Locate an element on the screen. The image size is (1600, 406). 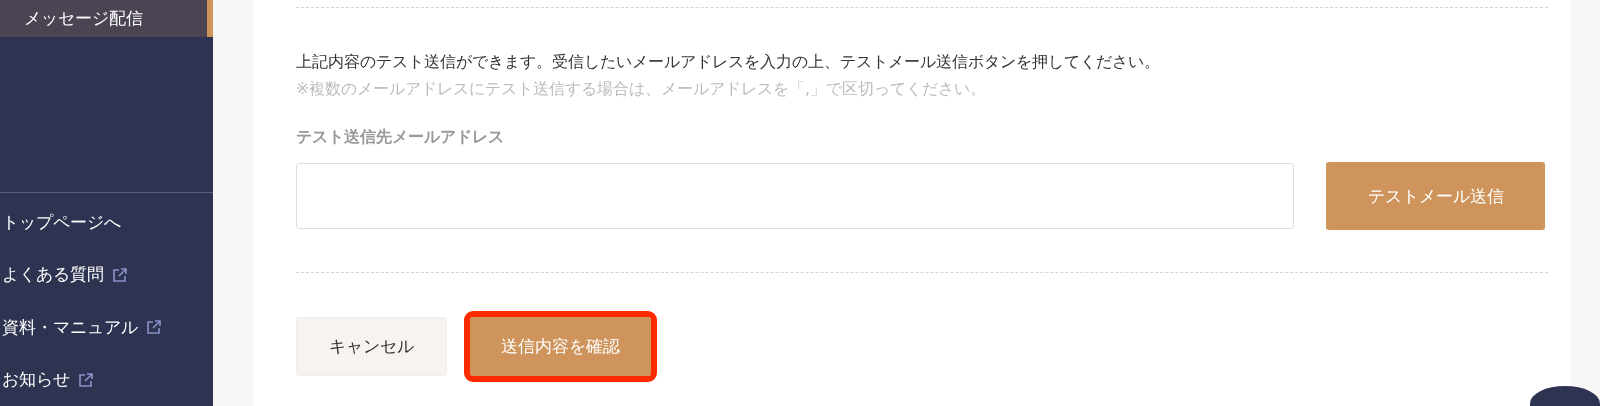
sidebar-item: メッセージ配信 is located at coordinates (106, 18).